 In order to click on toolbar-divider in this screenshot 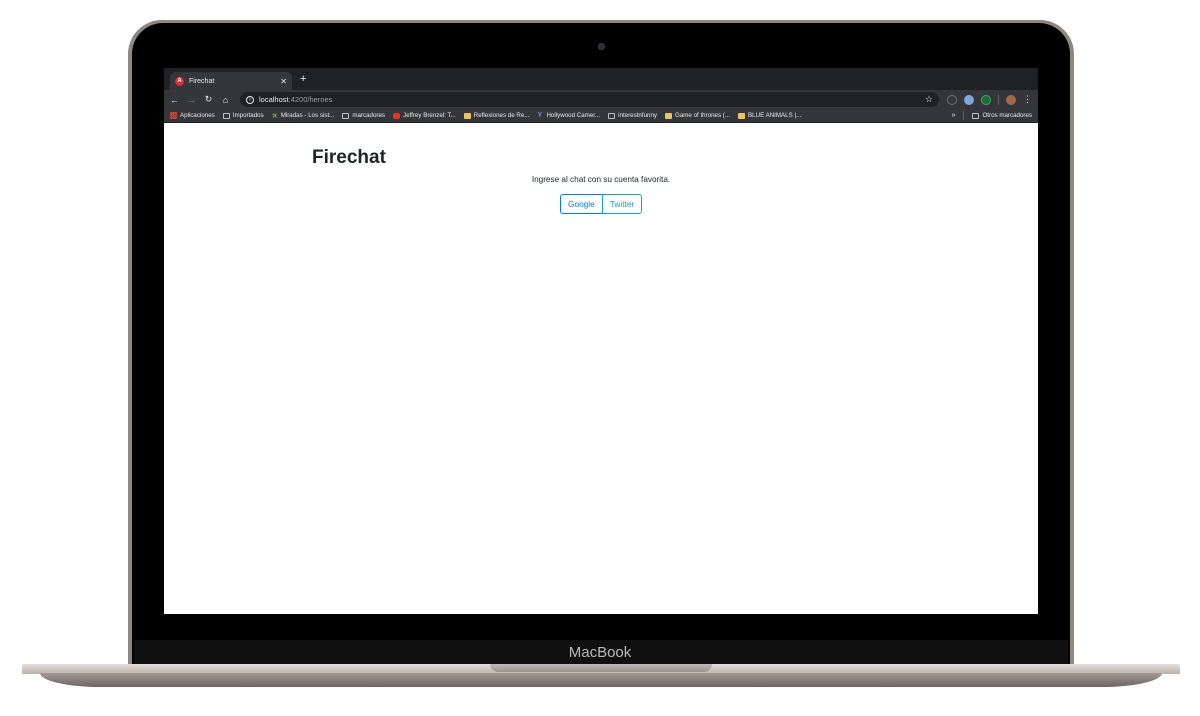, I will do `click(998, 99)`.